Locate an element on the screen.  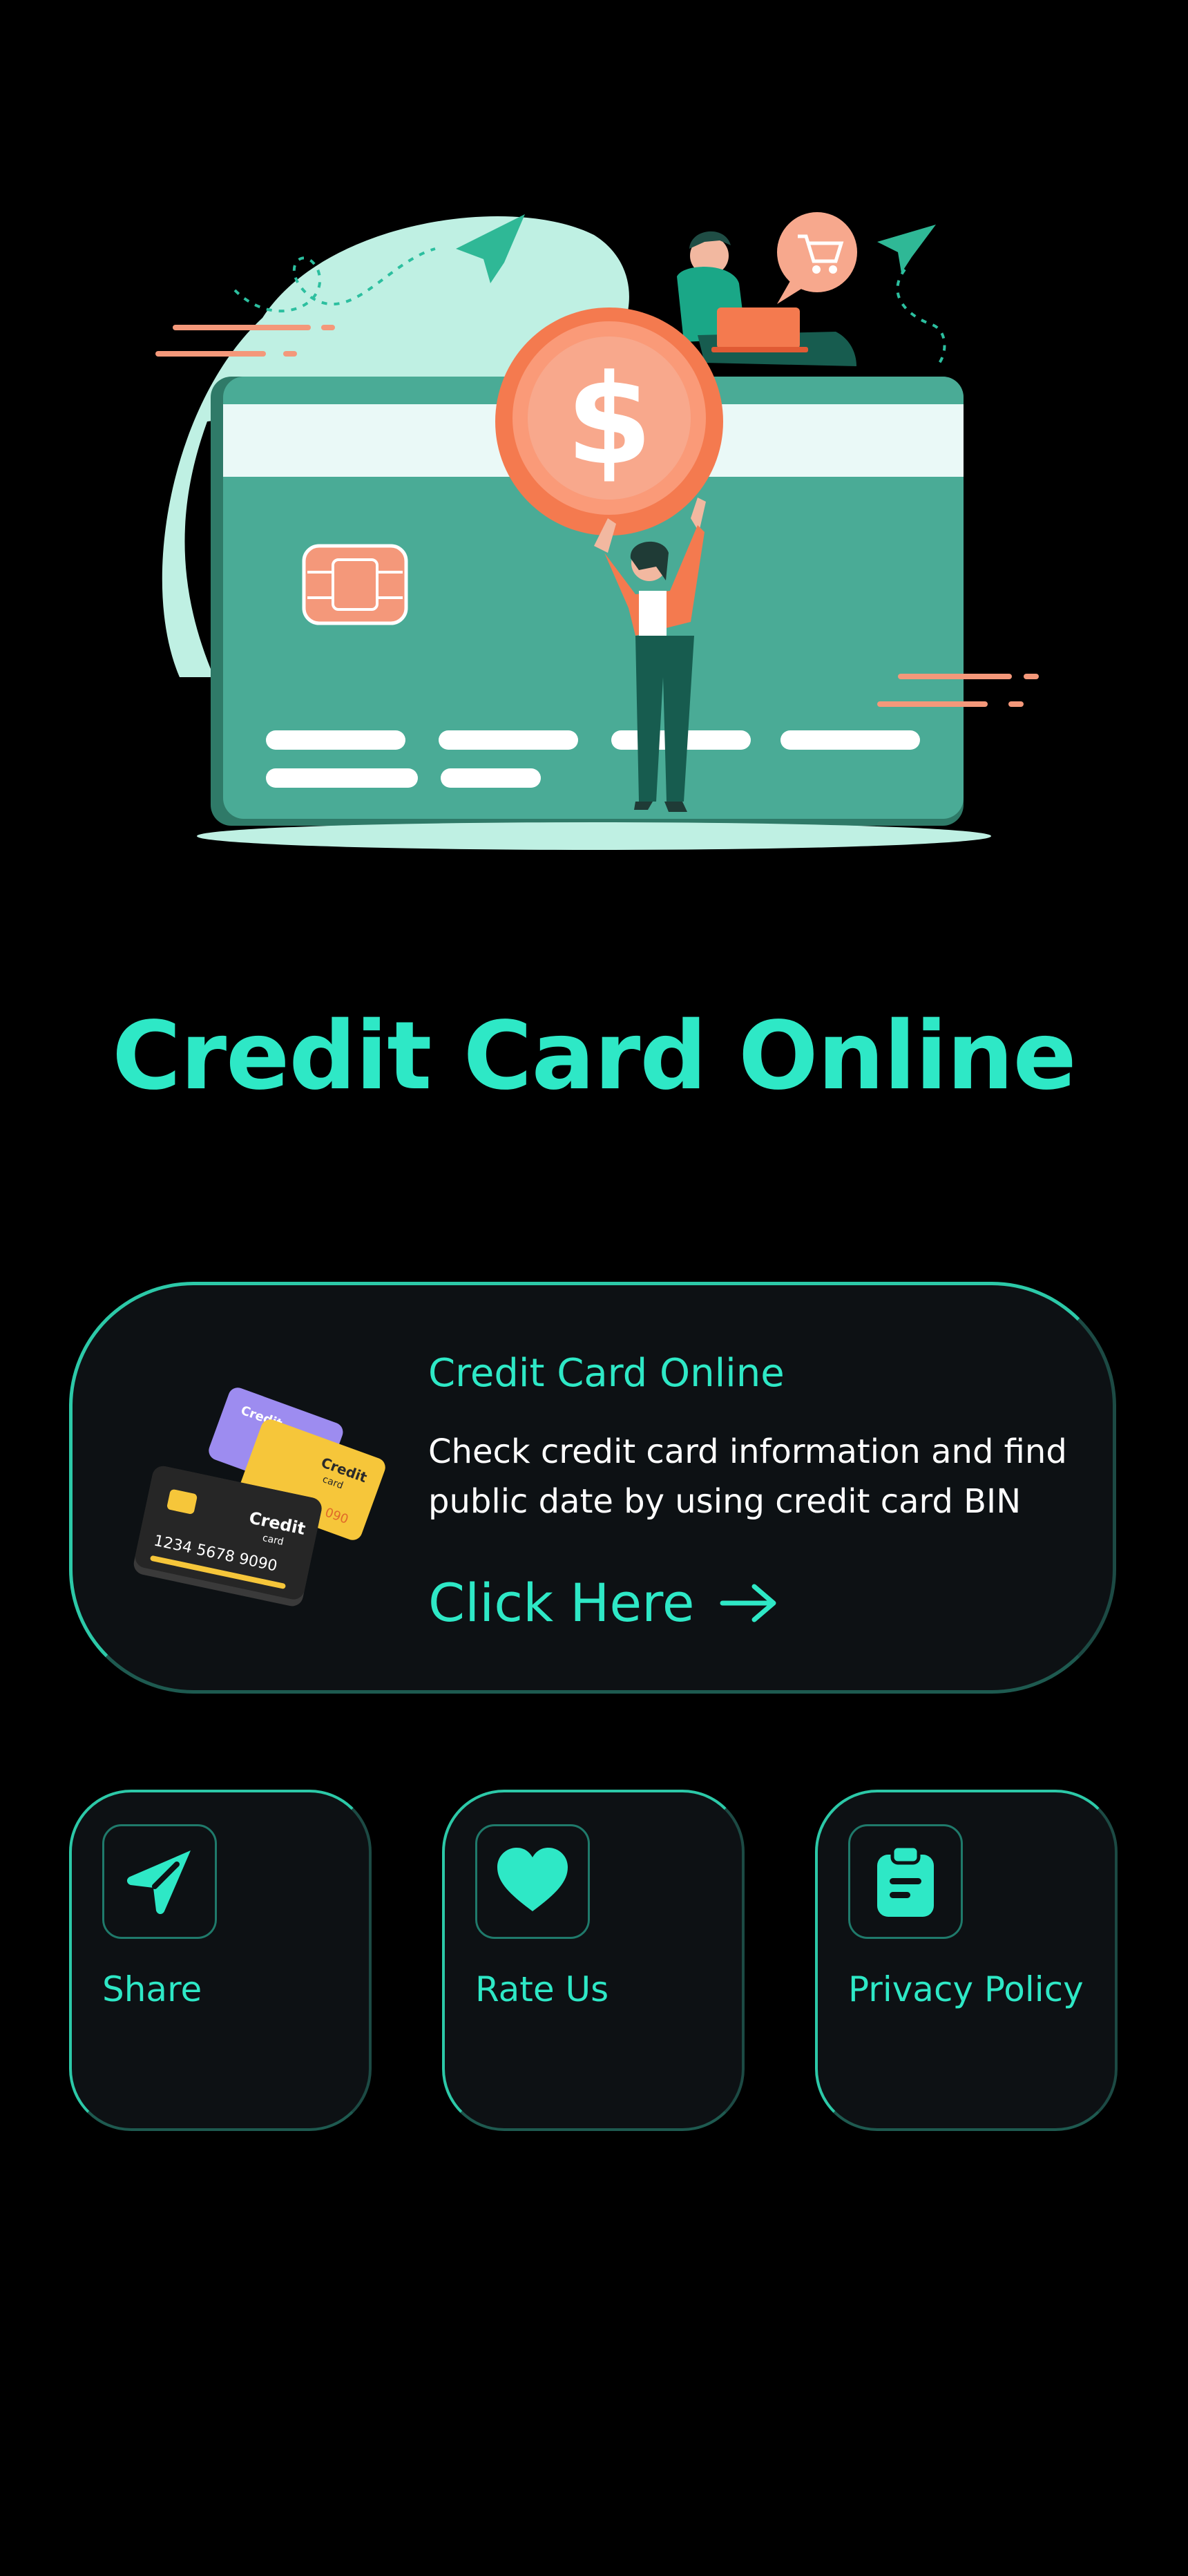
rate-us-icon-box is located at coordinates (532, 1881).